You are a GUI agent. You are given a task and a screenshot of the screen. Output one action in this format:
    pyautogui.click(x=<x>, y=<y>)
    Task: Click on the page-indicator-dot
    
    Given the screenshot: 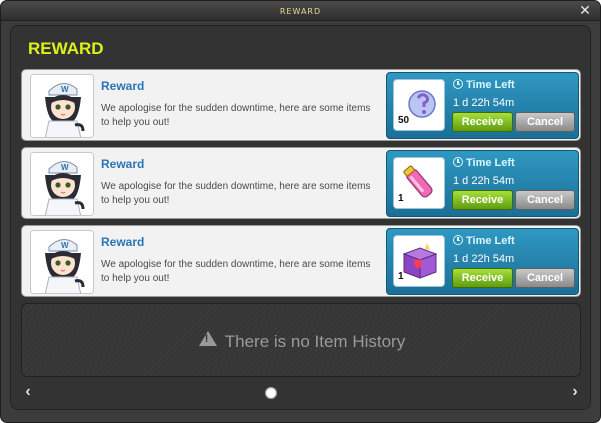 What is the action you would take?
    pyautogui.click(x=271, y=393)
    